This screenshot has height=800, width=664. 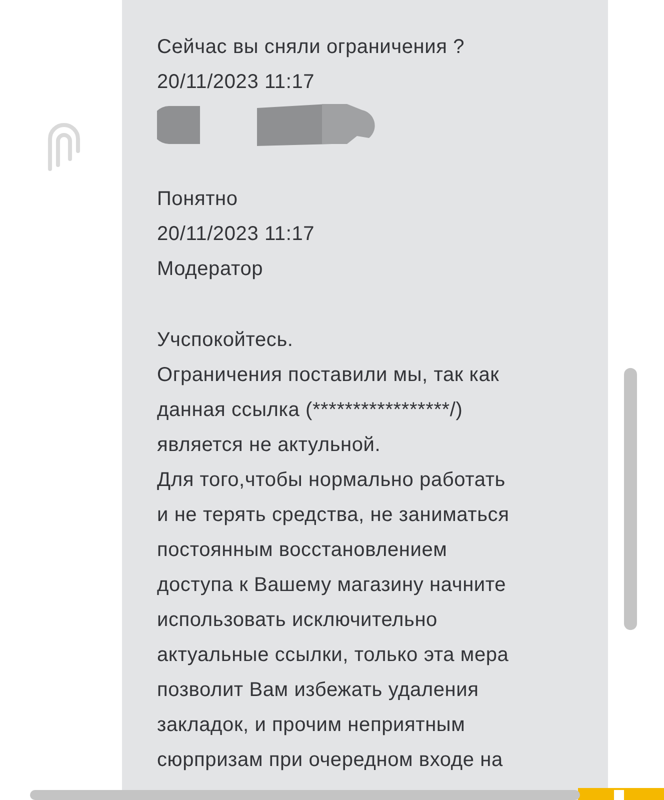 I want to click on horizontal-scrollbar, so click(x=305, y=795).